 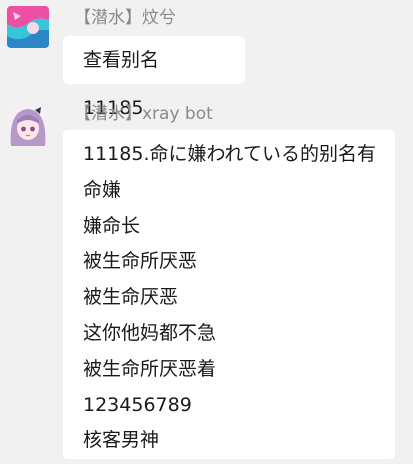 What do you see at coordinates (150, 332) in the screenshot?
I see `message-line: 这你他妈都不急` at bounding box center [150, 332].